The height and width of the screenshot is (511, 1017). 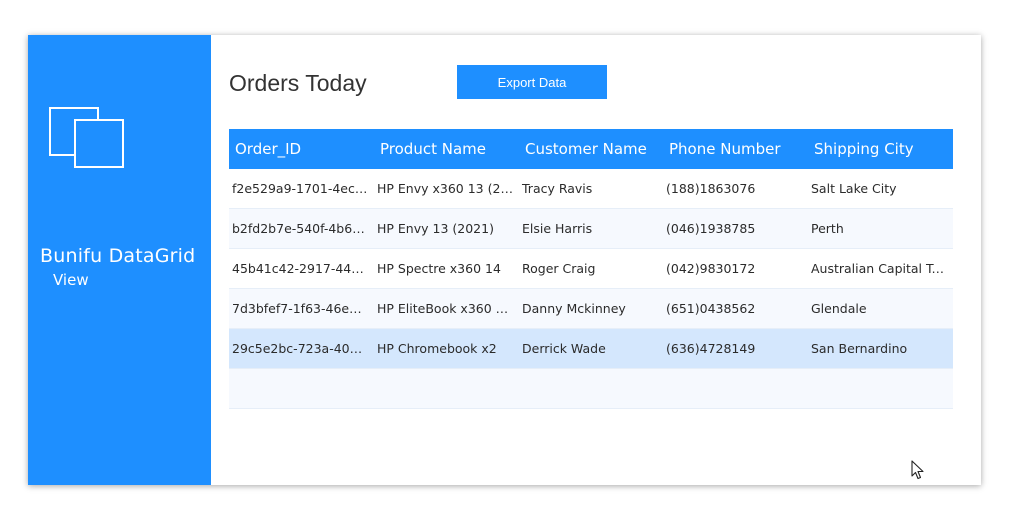 What do you see at coordinates (564, 348) in the screenshot?
I see `cell-customer-name: Derrick Wade` at bounding box center [564, 348].